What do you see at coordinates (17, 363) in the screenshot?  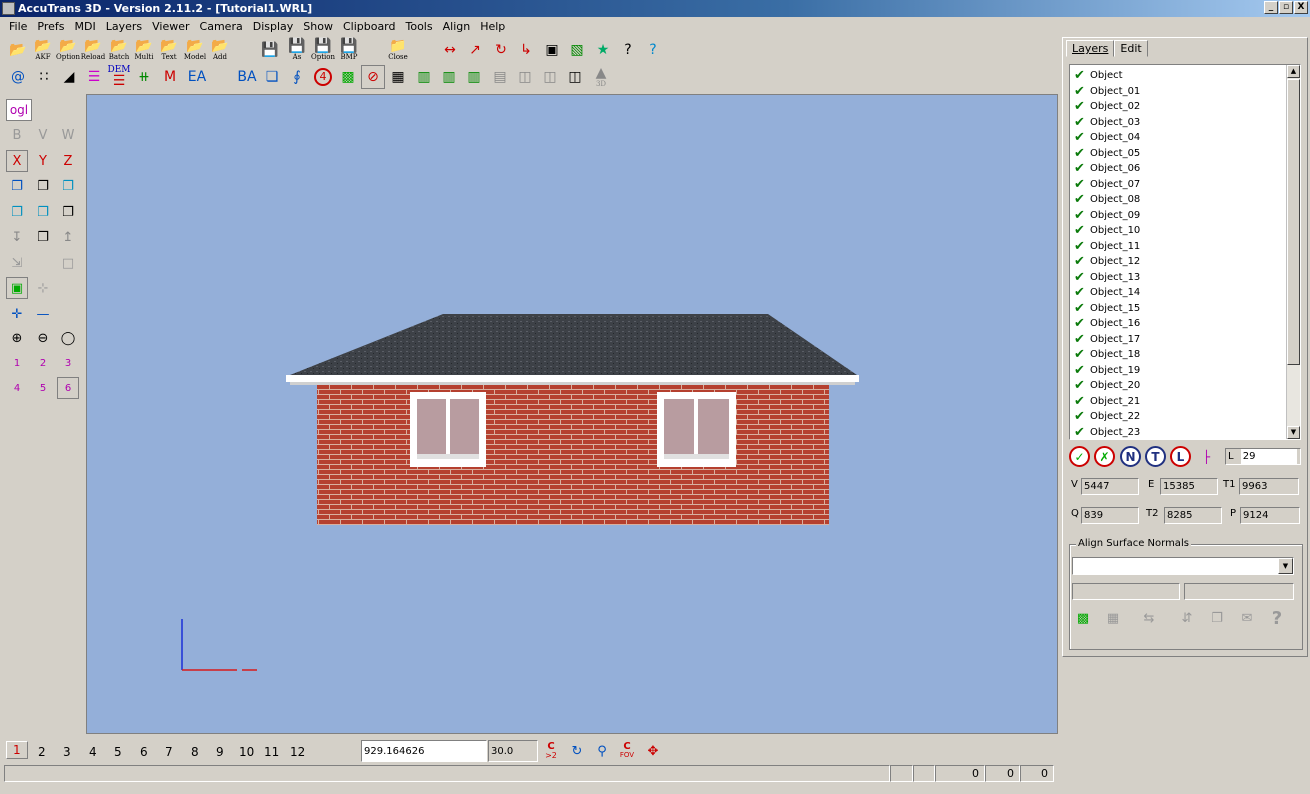 I see `zoom-preset-1: 1` at bounding box center [17, 363].